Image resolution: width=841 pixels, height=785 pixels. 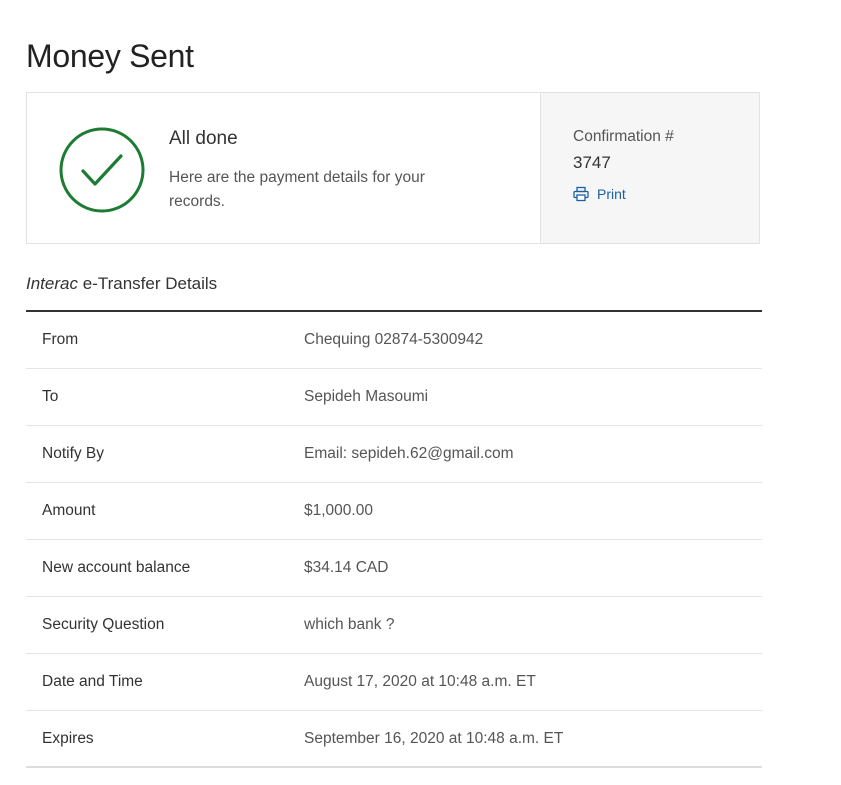 What do you see at coordinates (623, 136) in the screenshot?
I see `confirmation-label: Confirmation #` at bounding box center [623, 136].